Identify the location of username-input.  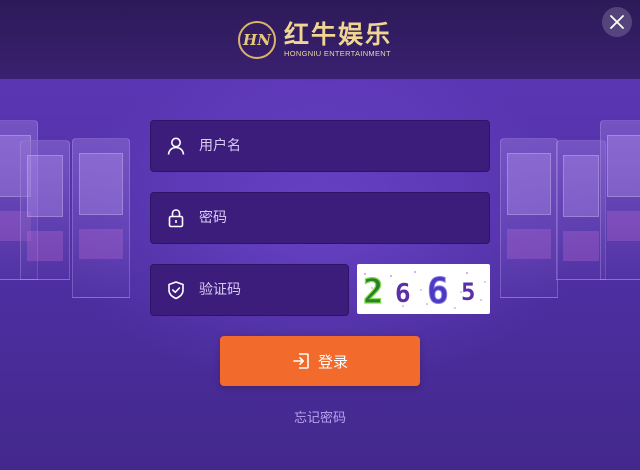
(324, 146).